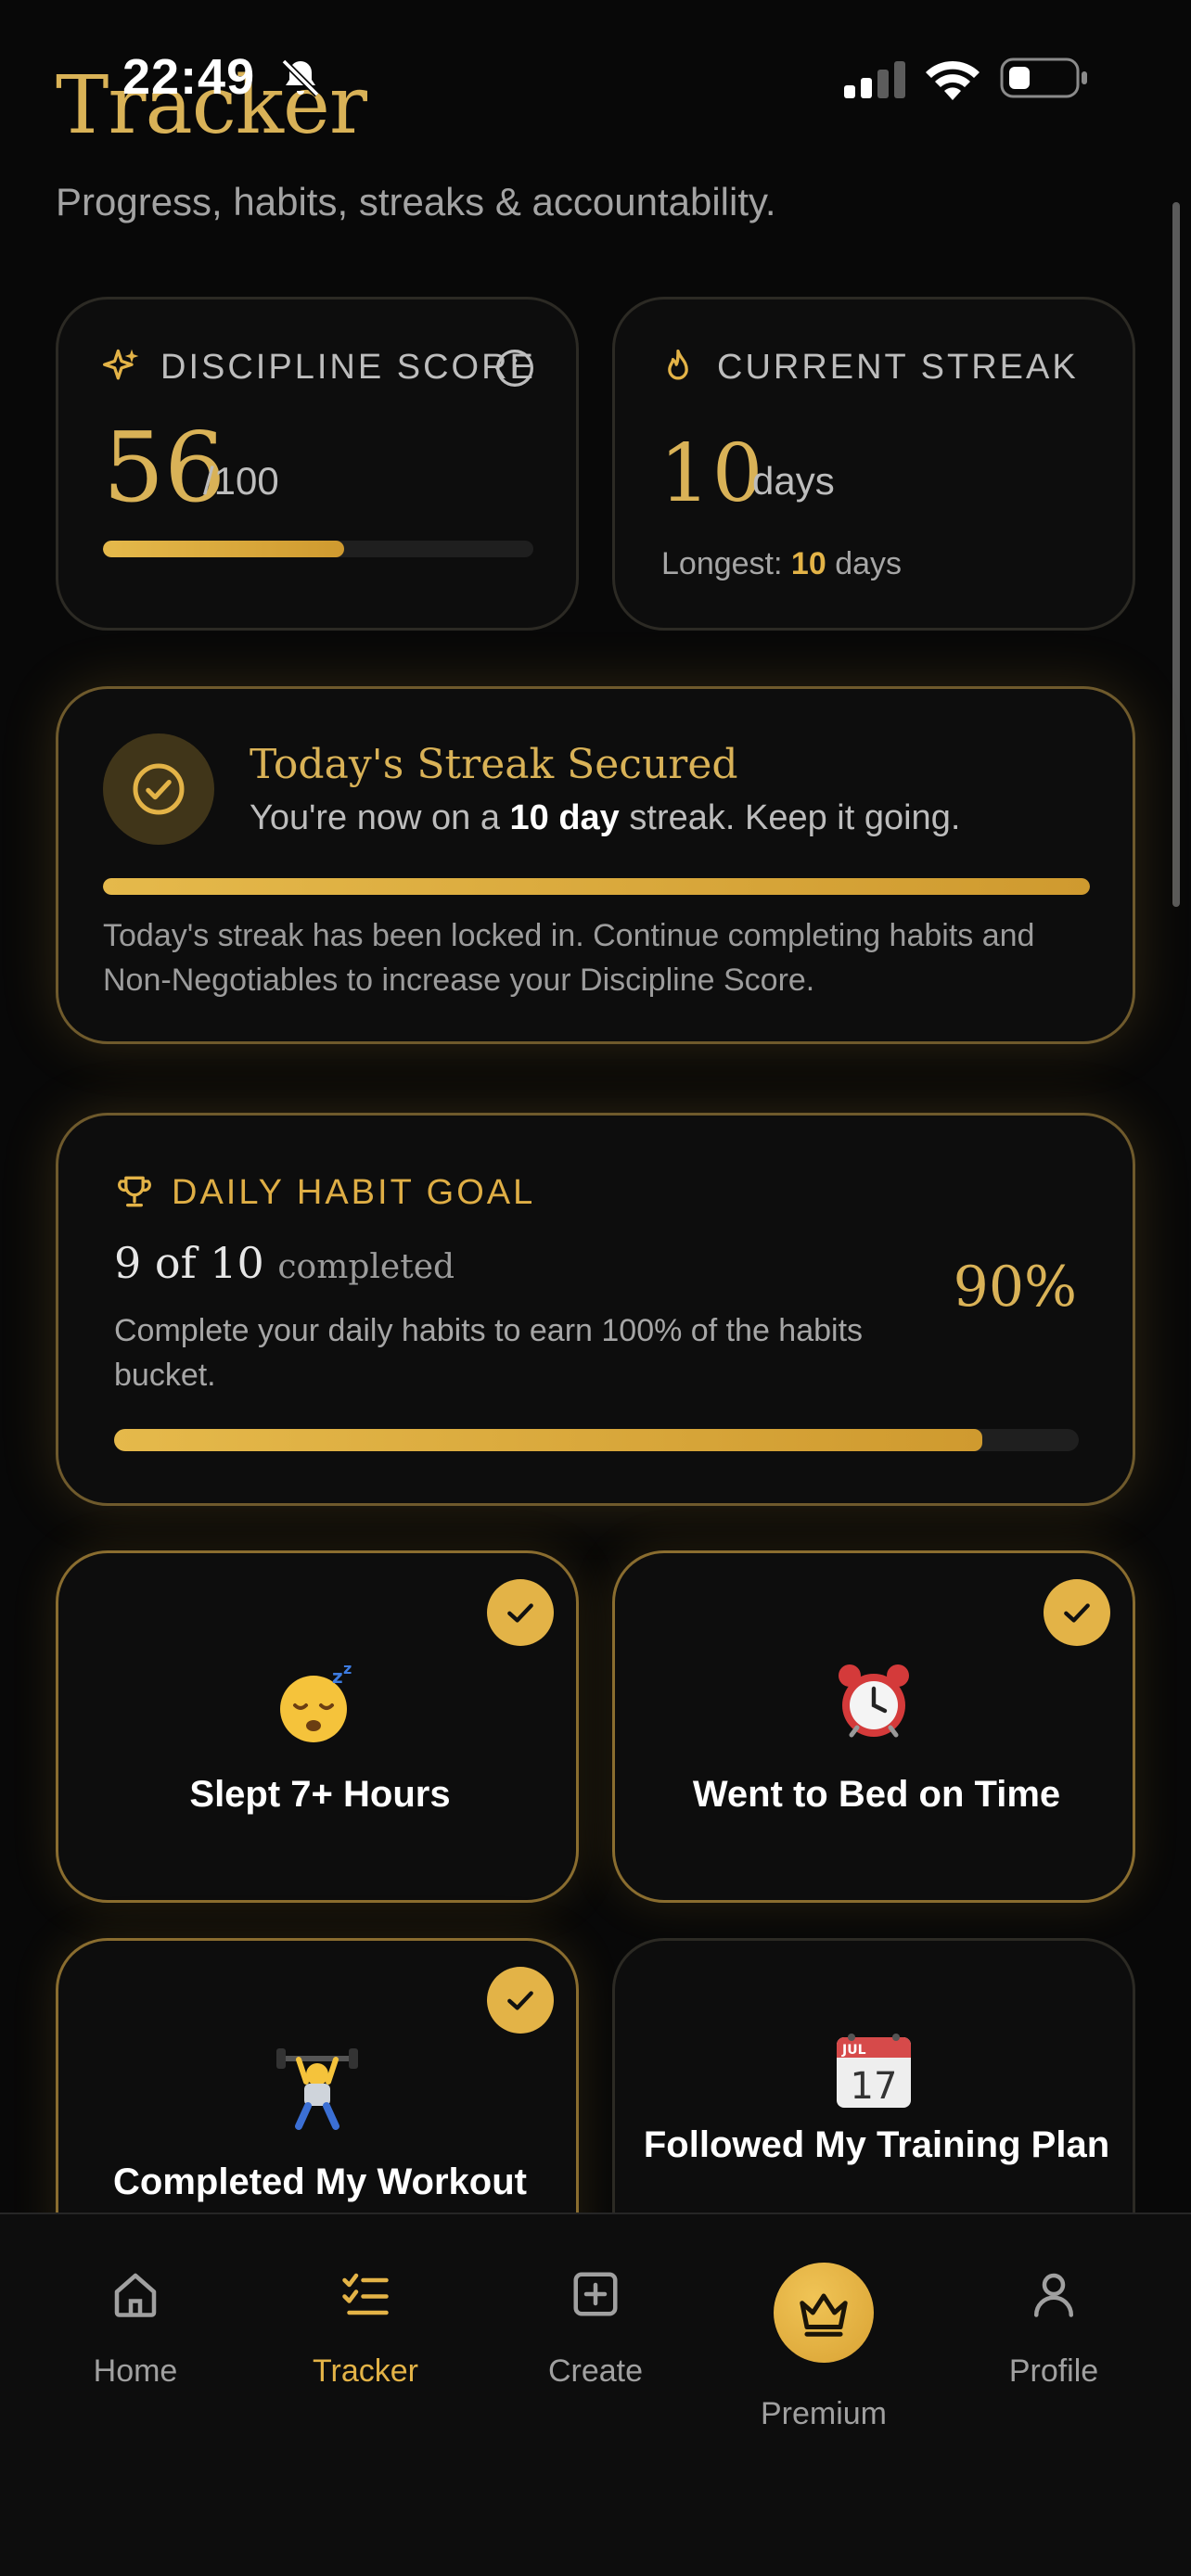 The width and height of the screenshot is (1191, 2576). What do you see at coordinates (1053, 2371) in the screenshot?
I see `tab-profile-label: Profile` at bounding box center [1053, 2371].